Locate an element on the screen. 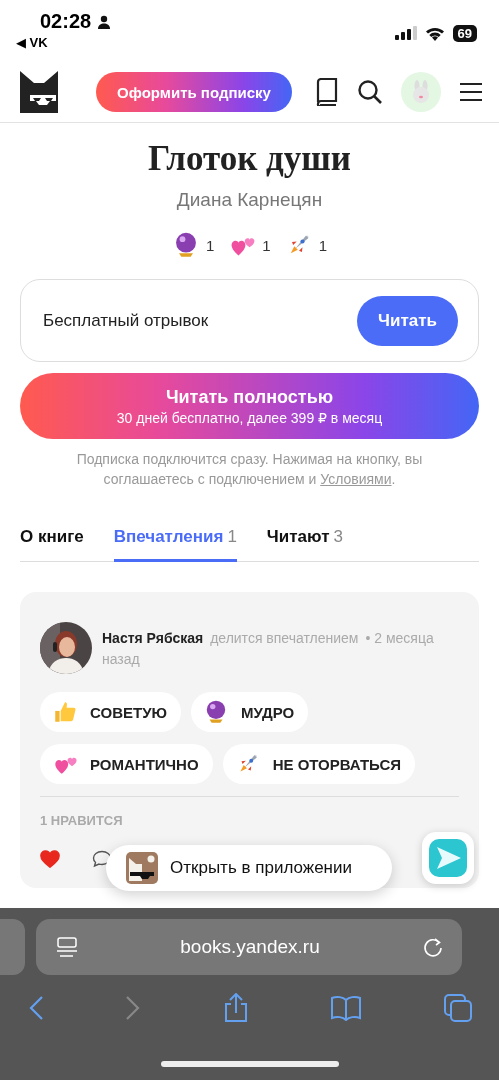 The image size is (499, 1080). free-excerpt-label: Бесплатный отрывок is located at coordinates (126, 320).